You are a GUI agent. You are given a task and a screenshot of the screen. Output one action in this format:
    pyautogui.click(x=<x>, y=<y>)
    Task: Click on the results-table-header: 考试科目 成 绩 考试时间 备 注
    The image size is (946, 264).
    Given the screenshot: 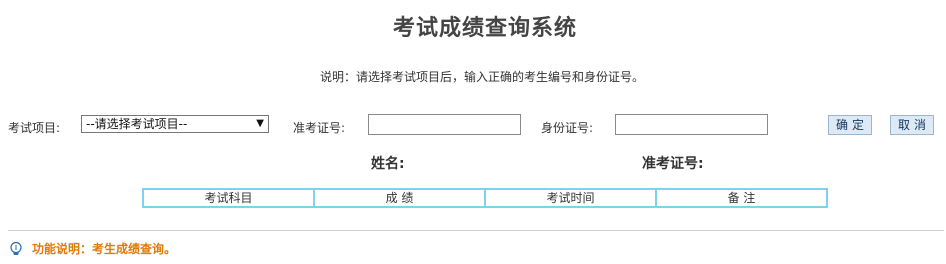 What is the action you would take?
    pyautogui.click(x=485, y=198)
    